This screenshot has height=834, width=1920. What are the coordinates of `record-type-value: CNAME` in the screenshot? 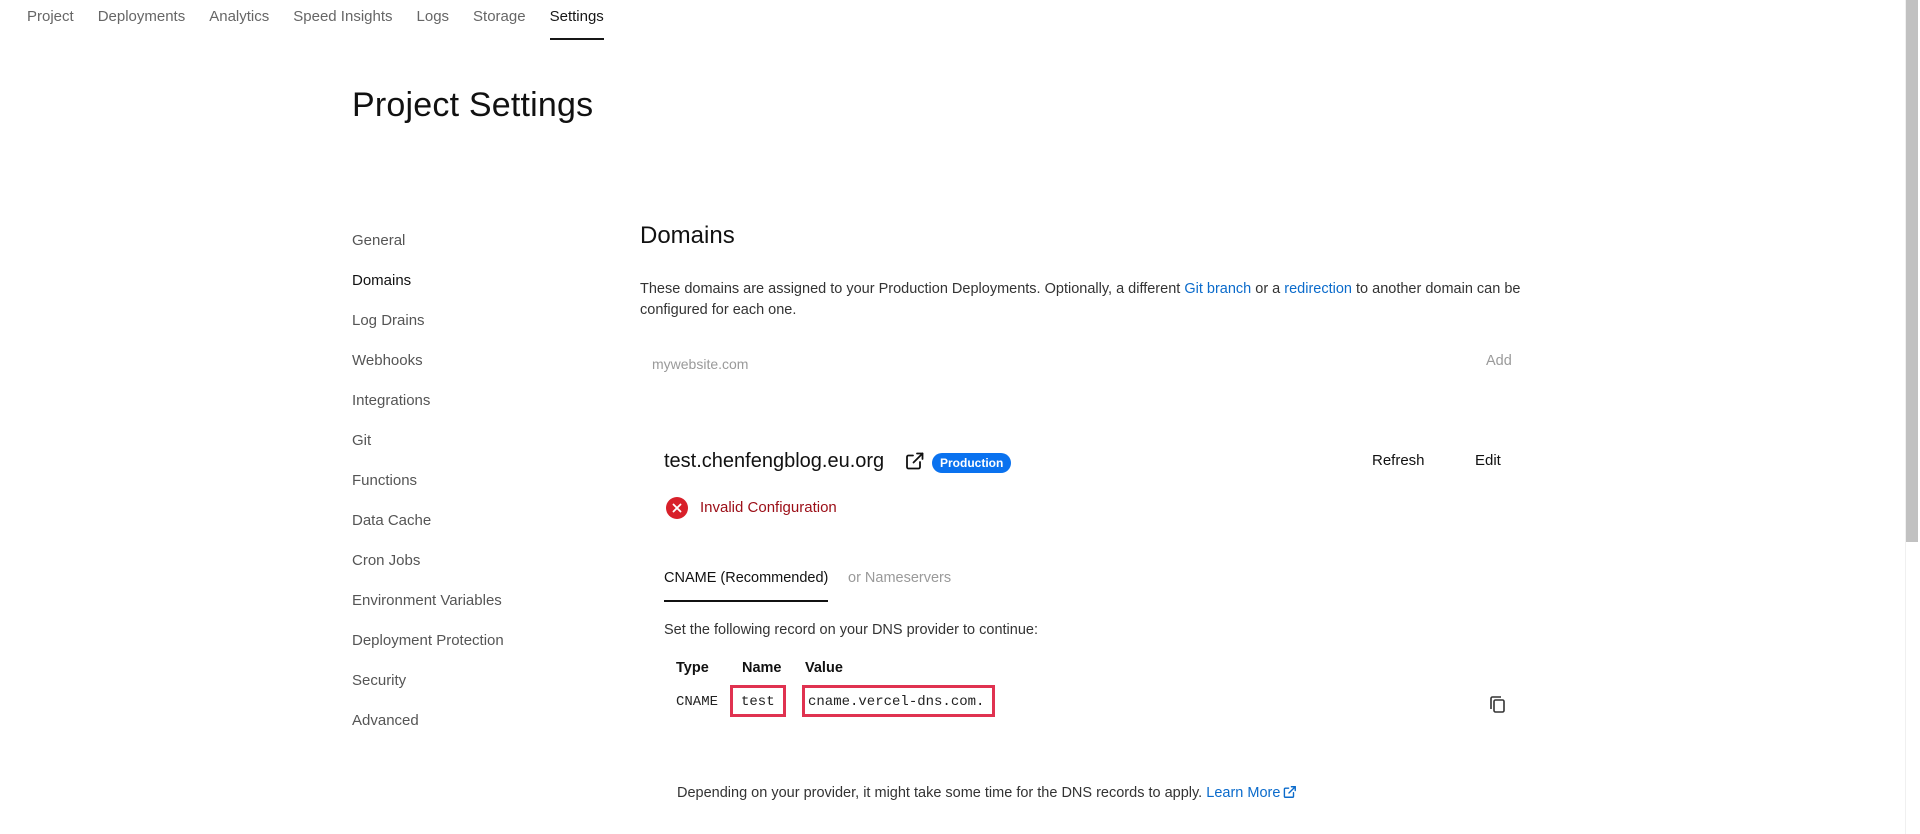 It's located at (697, 702).